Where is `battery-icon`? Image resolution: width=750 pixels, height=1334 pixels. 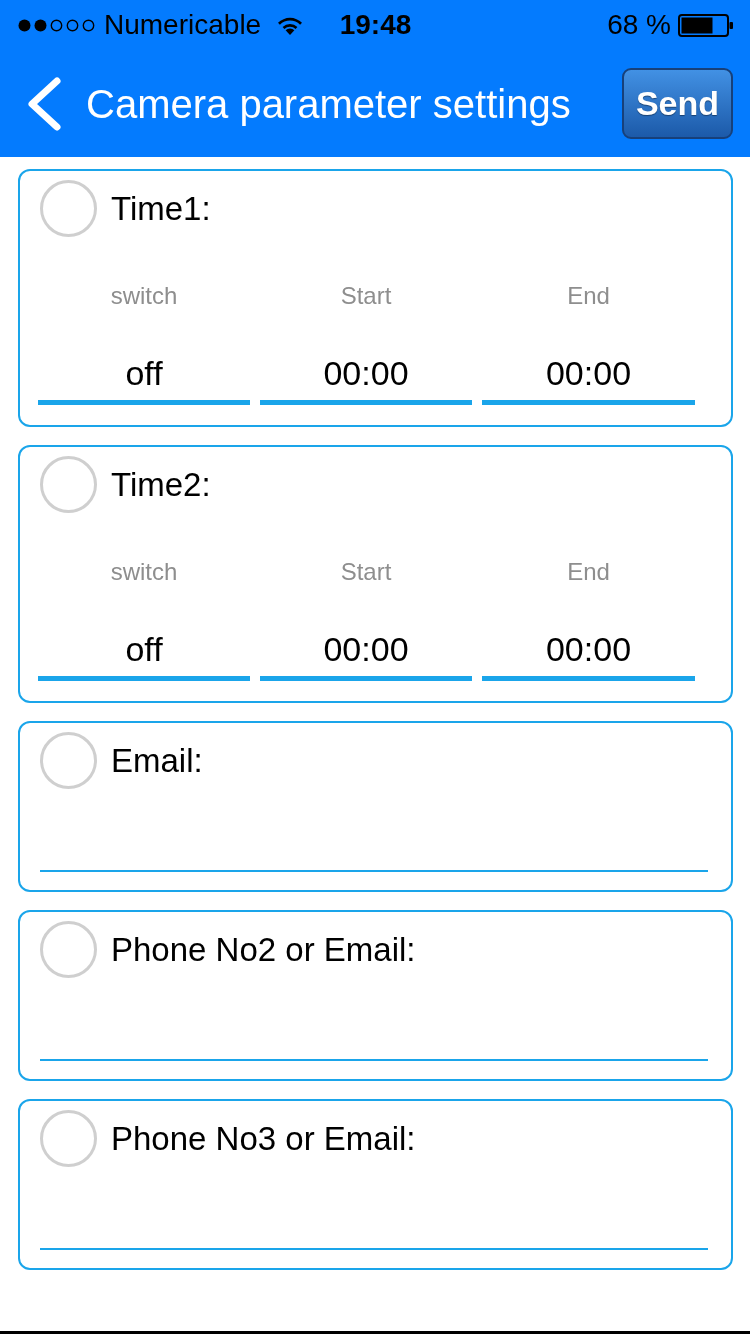
battery-icon is located at coordinates (705, 25).